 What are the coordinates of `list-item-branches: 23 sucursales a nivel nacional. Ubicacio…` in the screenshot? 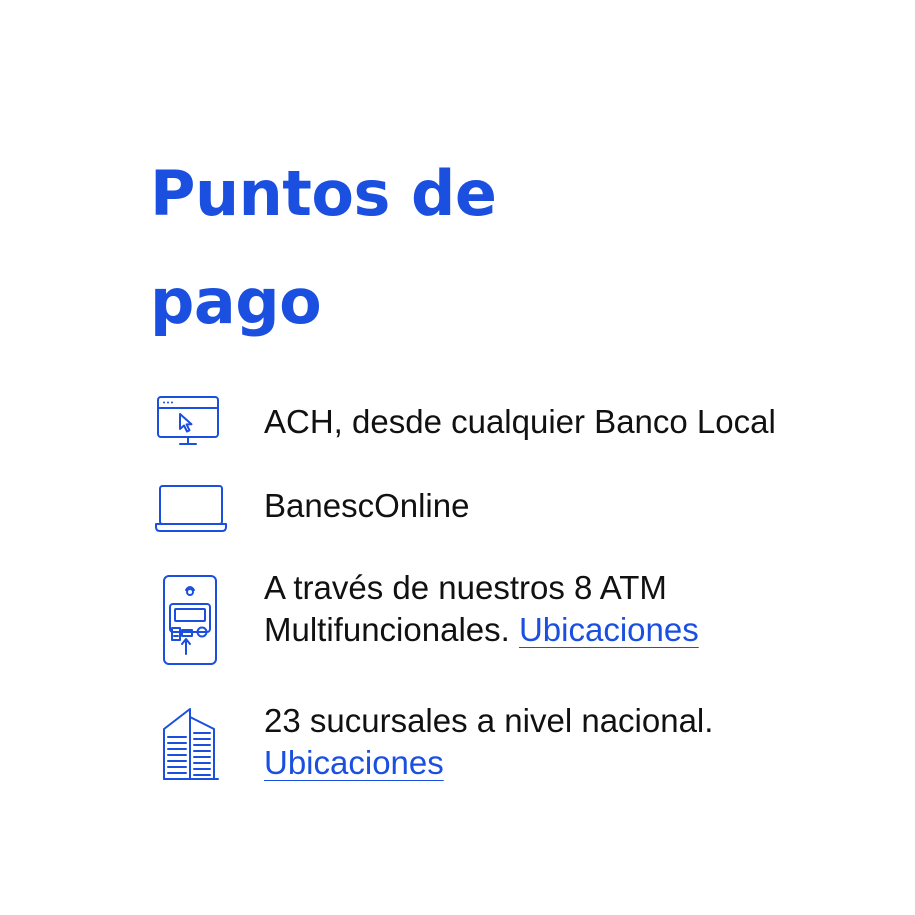 It's located at (510, 745).